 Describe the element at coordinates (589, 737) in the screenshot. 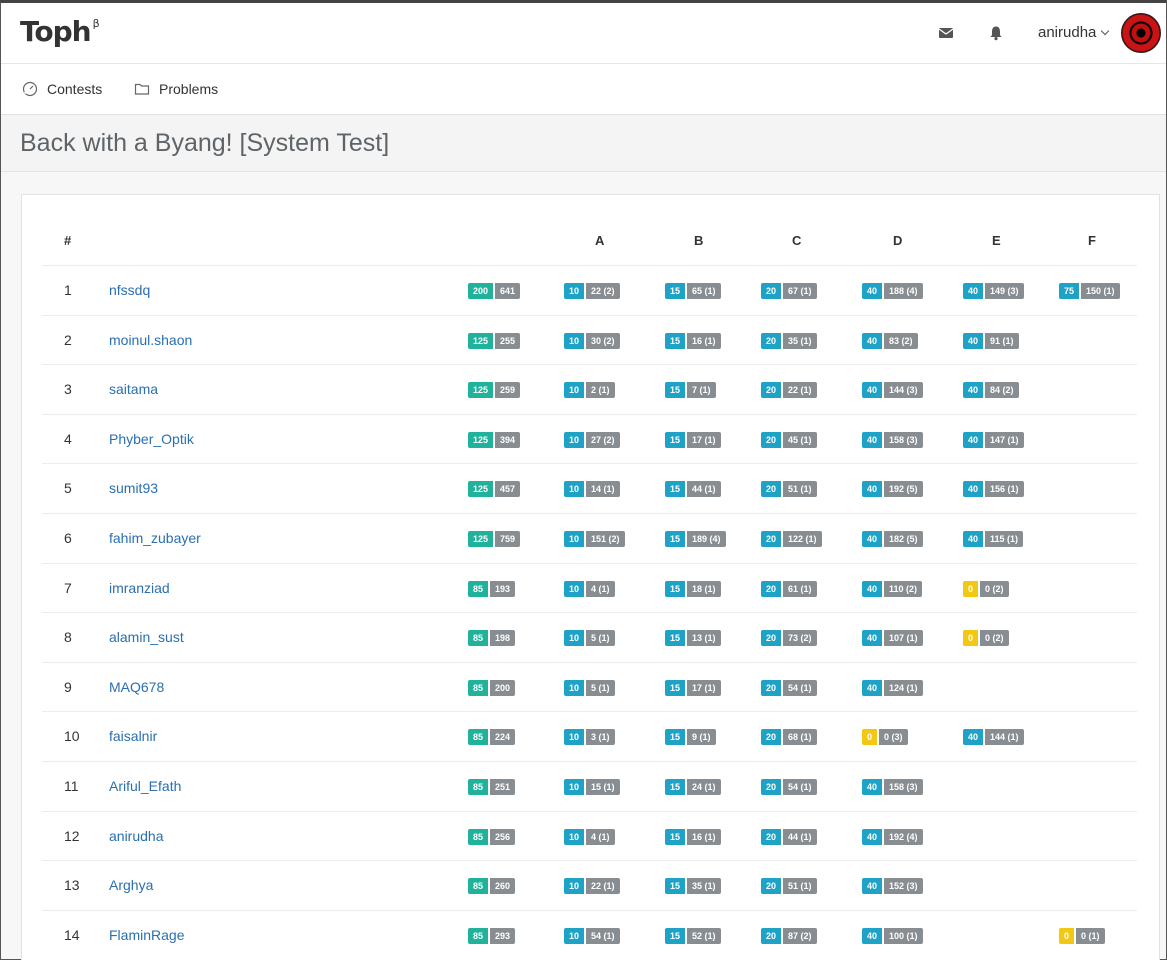

I see `problem-cell: 10 3 (1)` at that location.